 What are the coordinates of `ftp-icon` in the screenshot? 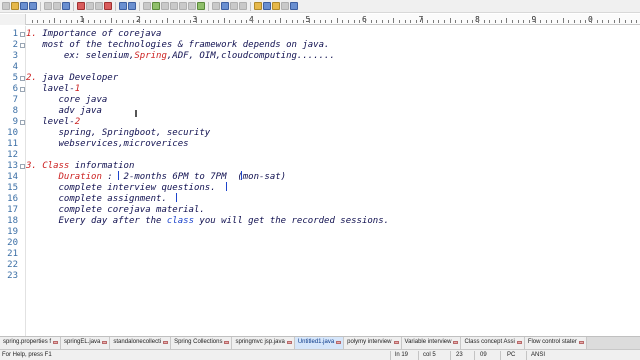 It's located at (258, 6).